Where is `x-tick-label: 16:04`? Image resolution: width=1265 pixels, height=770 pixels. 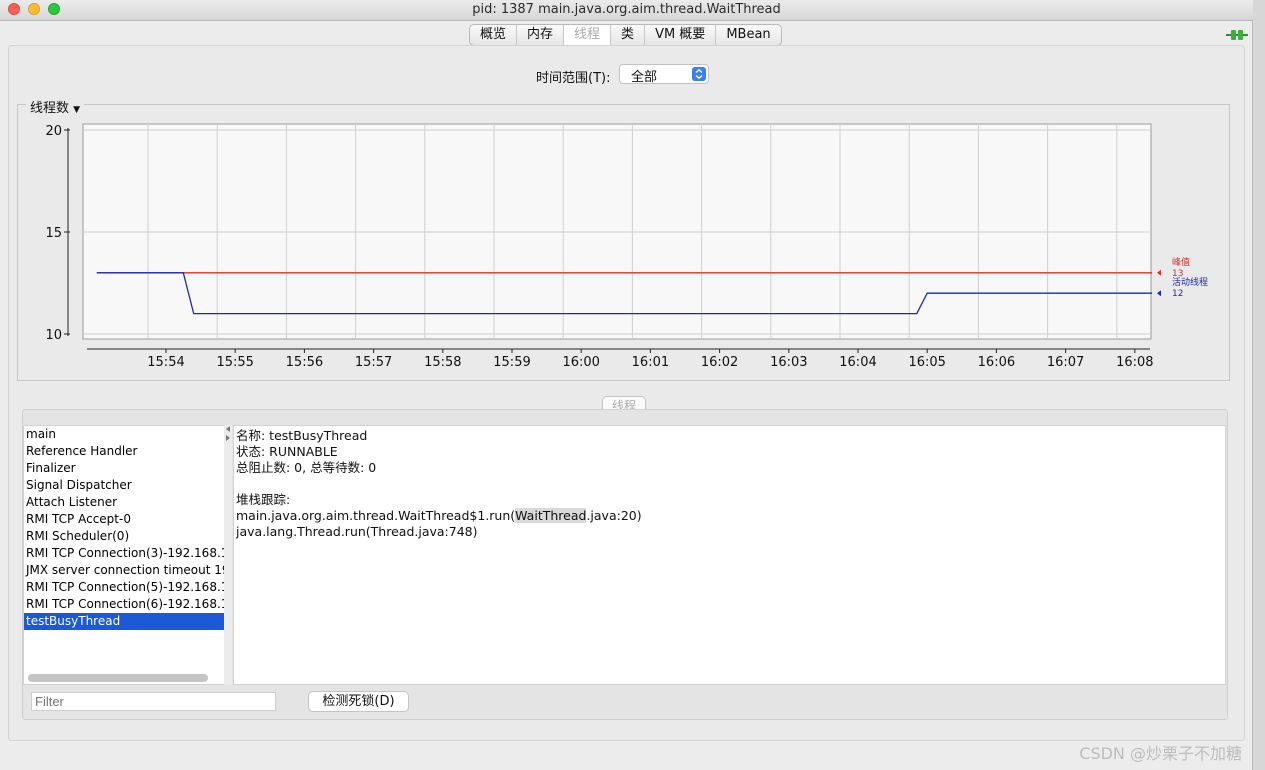 x-tick-label: 16:04 is located at coordinates (857, 362).